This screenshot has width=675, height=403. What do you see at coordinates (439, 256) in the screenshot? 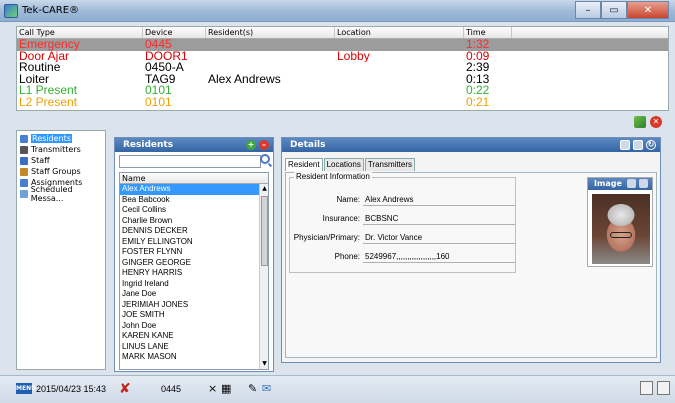
I see `field-value: 5249967,,,,,,,,,,,,,,,,,,160` at bounding box center [439, 256].